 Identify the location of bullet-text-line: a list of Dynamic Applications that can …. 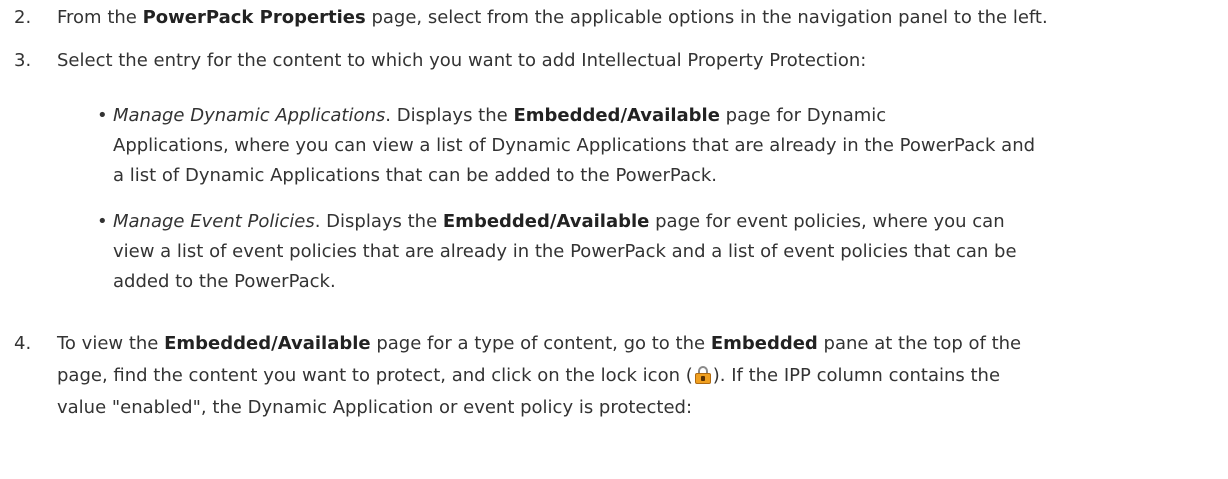
(415, 175).